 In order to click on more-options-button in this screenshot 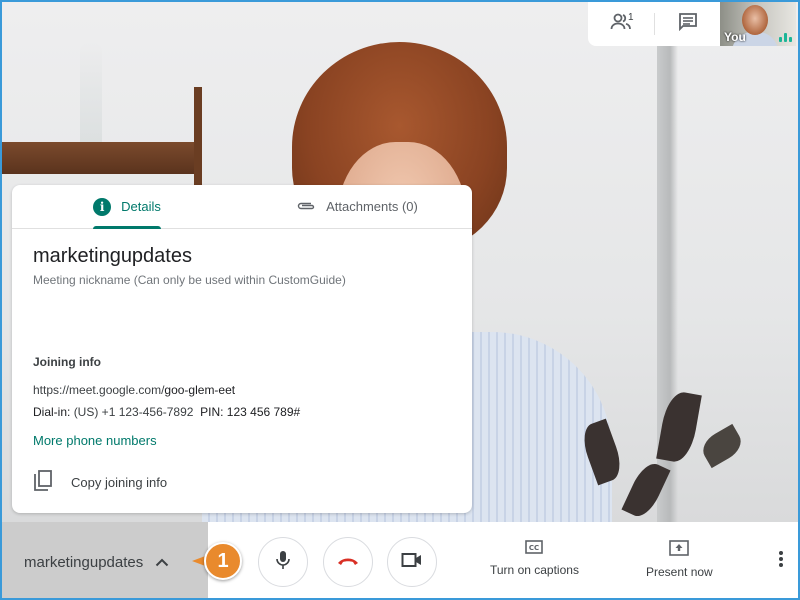, I will do `click(781, 561)`.